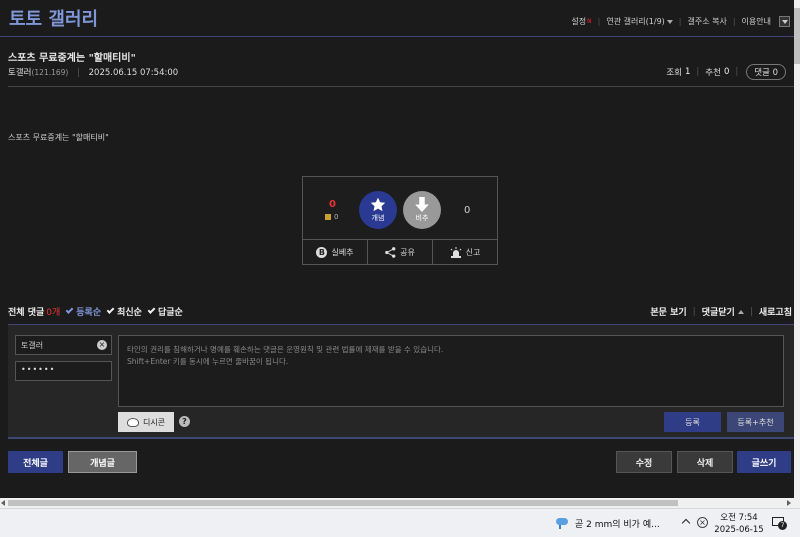 The height and width of the screenshot is (537, 800). What do you see at coordinates (422, 218) in the screenshot?
I see `down-vote-label: 비추` at bounding box center [422, 218].